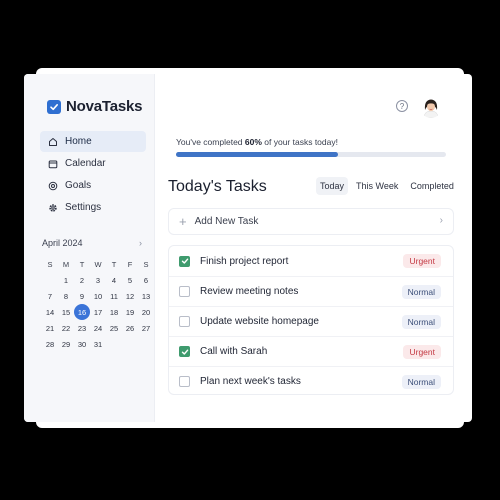  Describe the element at coordinates (253, 142) in the screenshot. I see `progress-percent: 60%` at that location.